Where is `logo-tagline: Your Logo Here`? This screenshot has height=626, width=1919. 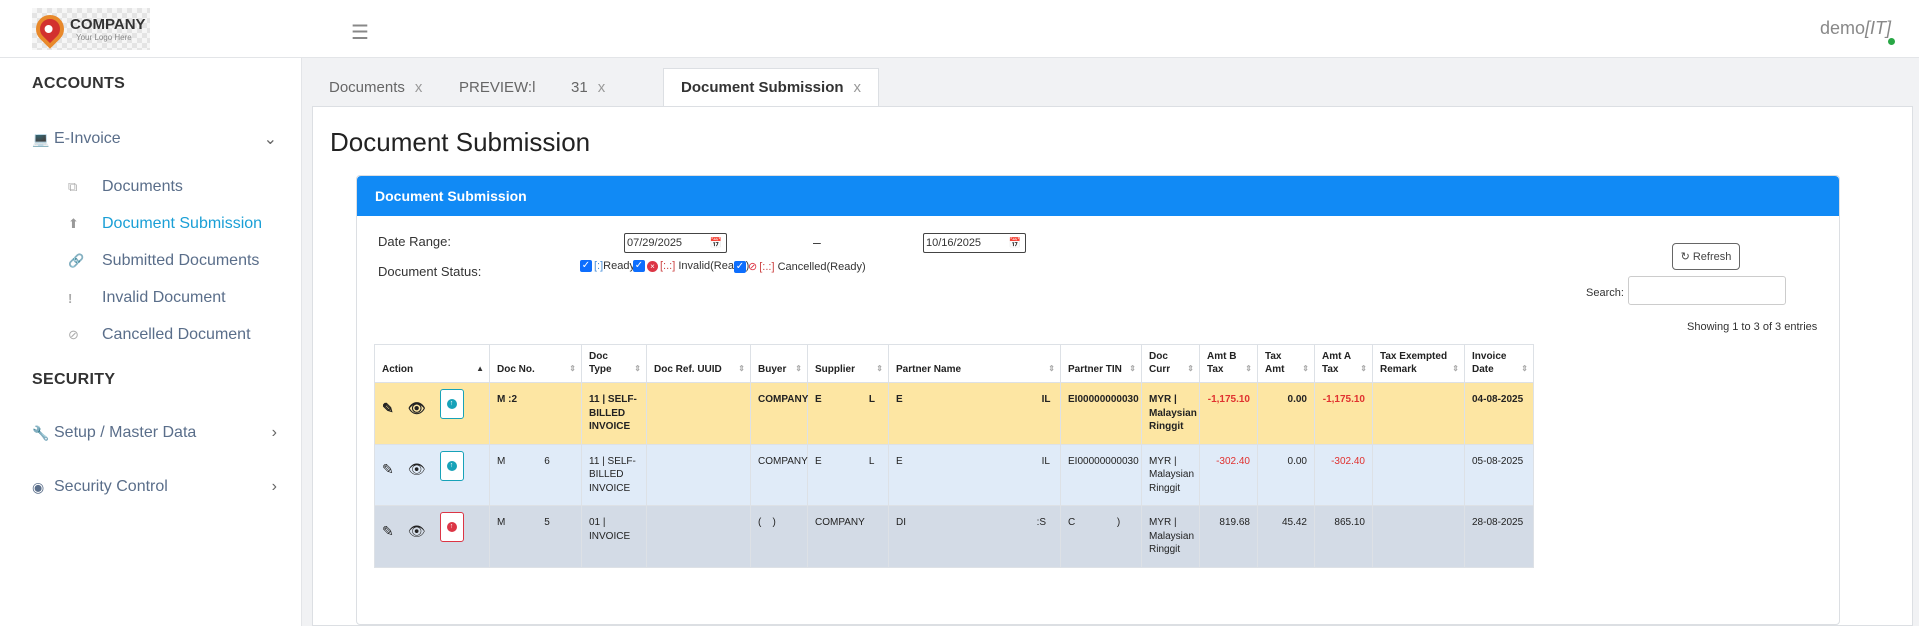
logo-tagline: Your Logo Here is located at coordinates (104, 37).